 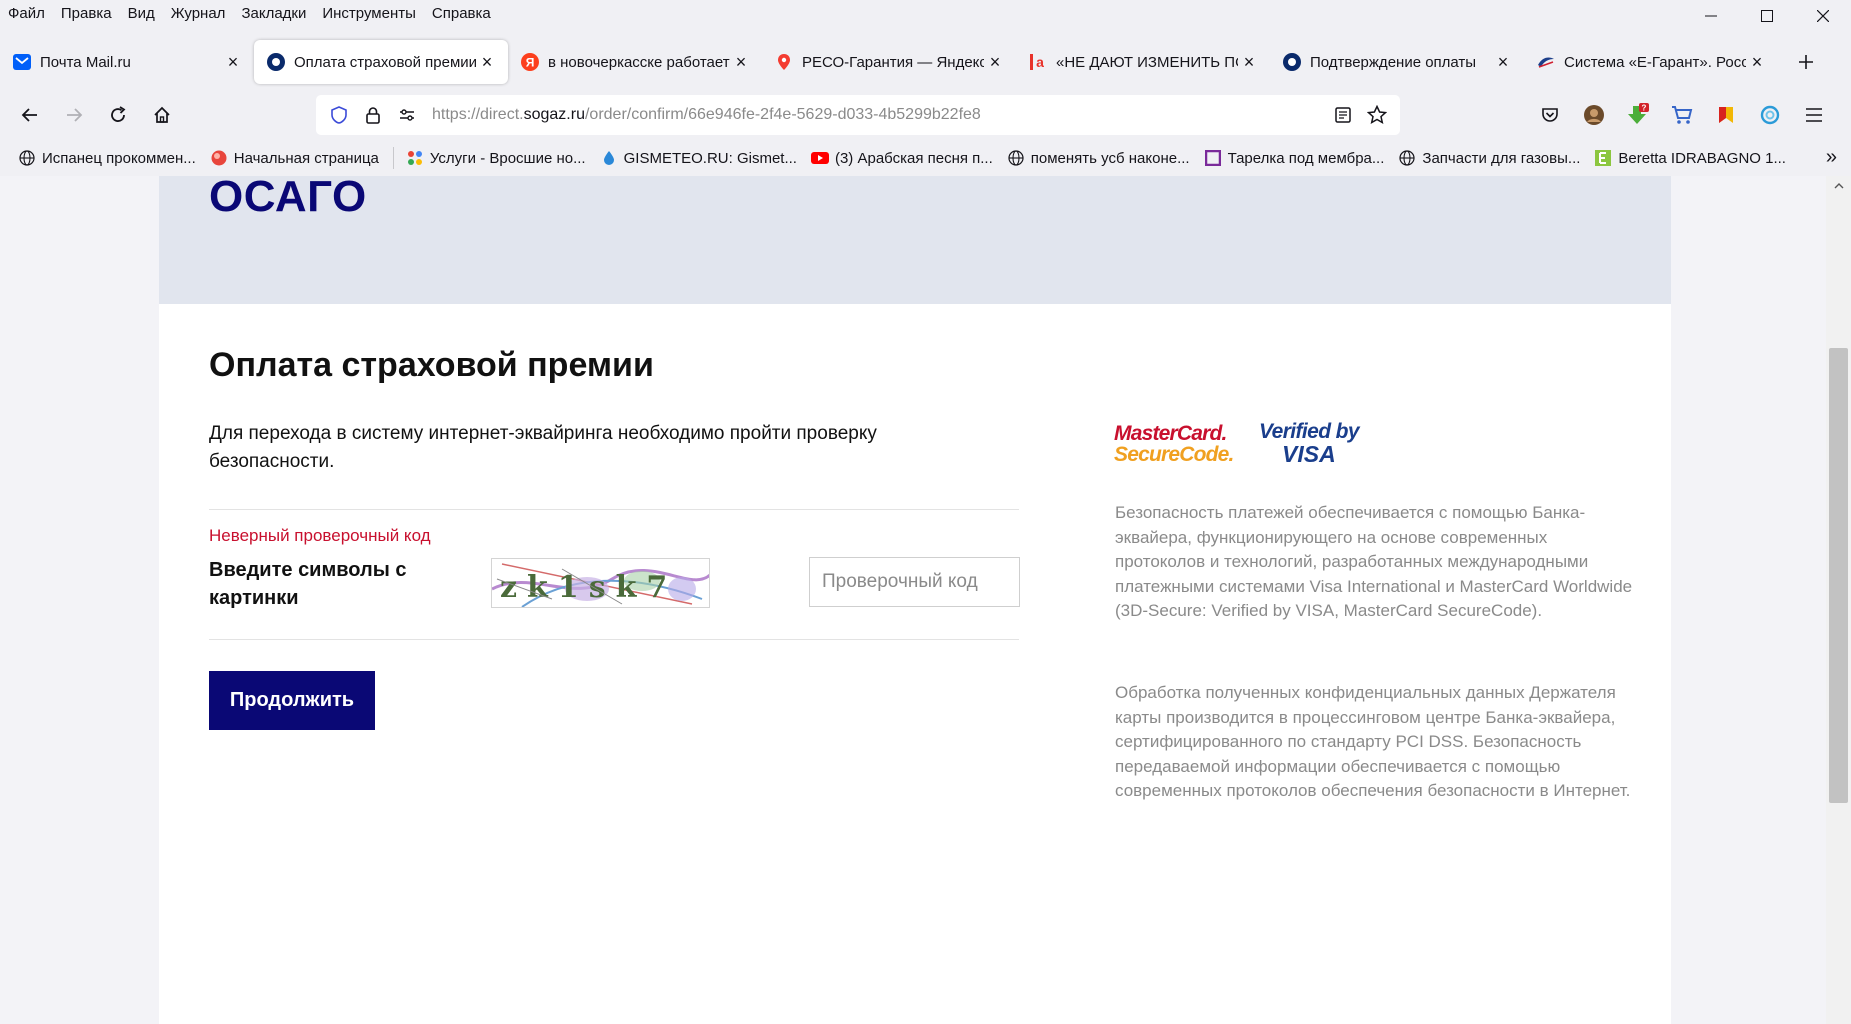 I want to click on page-header: ОСАГО, so click(x=915, y=240).